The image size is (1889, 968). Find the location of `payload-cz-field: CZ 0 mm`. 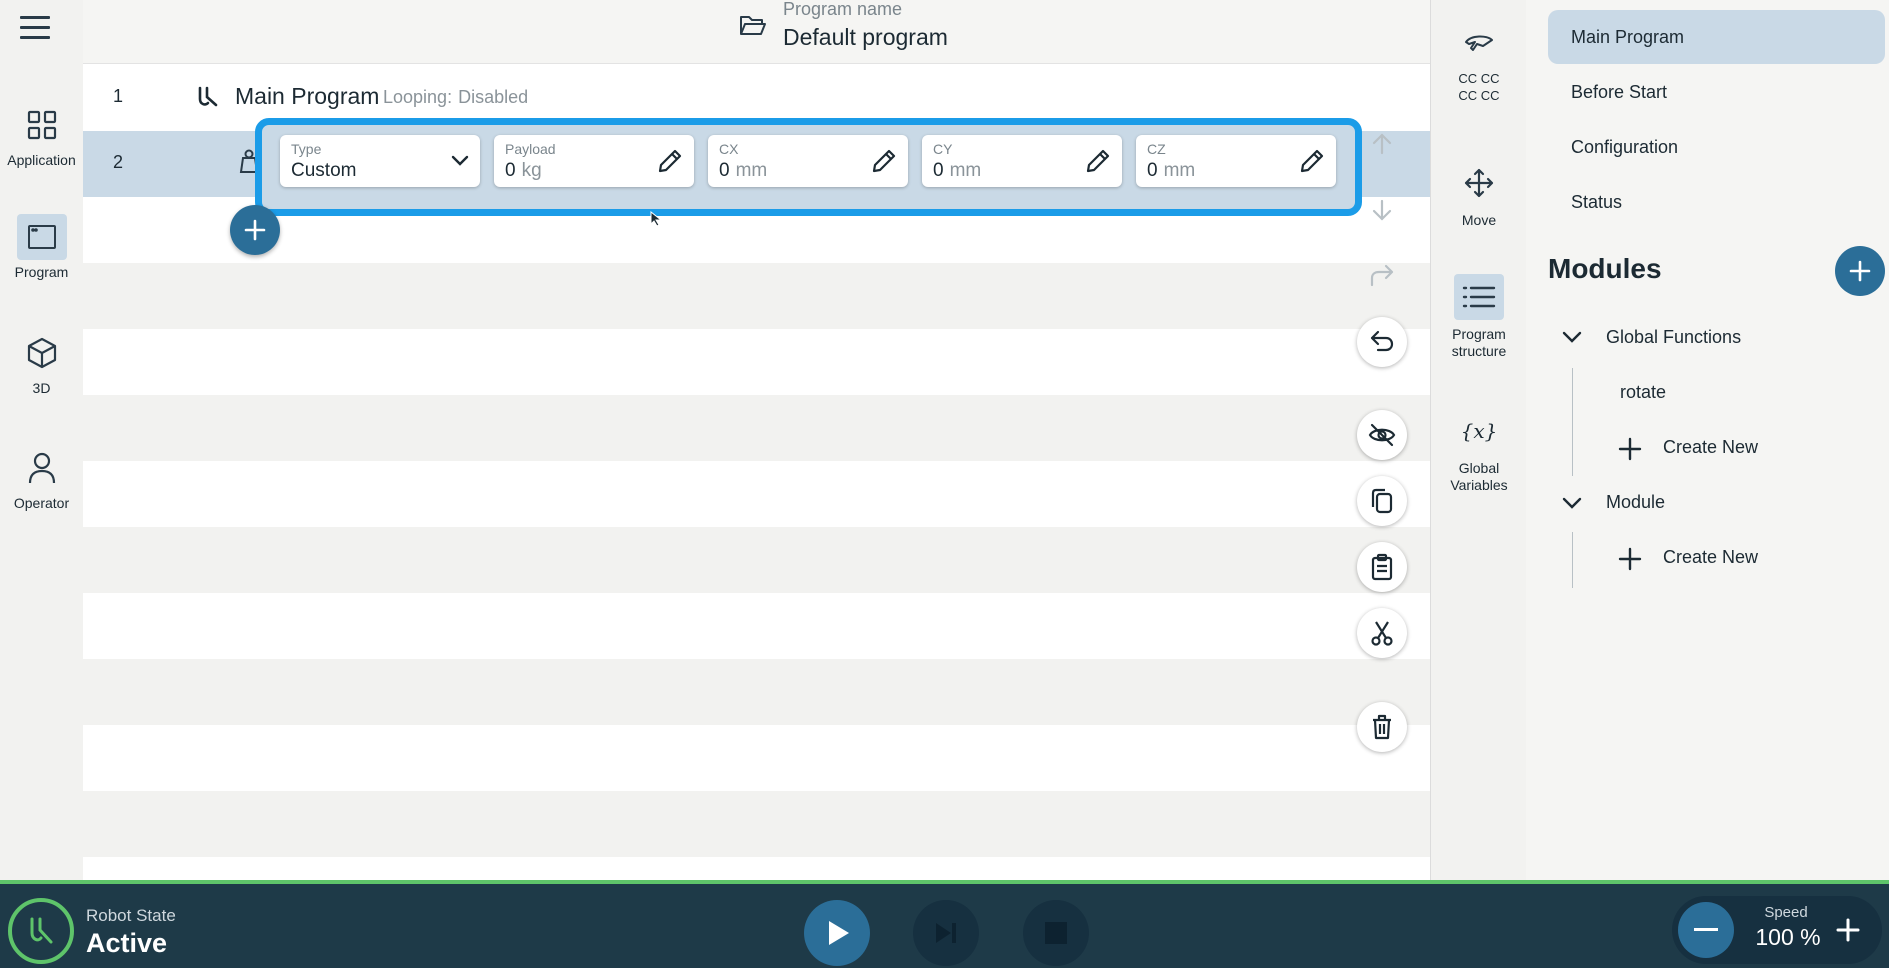

payload-cz-field: CZ 0 mm is located at coordinates (1236, 161).